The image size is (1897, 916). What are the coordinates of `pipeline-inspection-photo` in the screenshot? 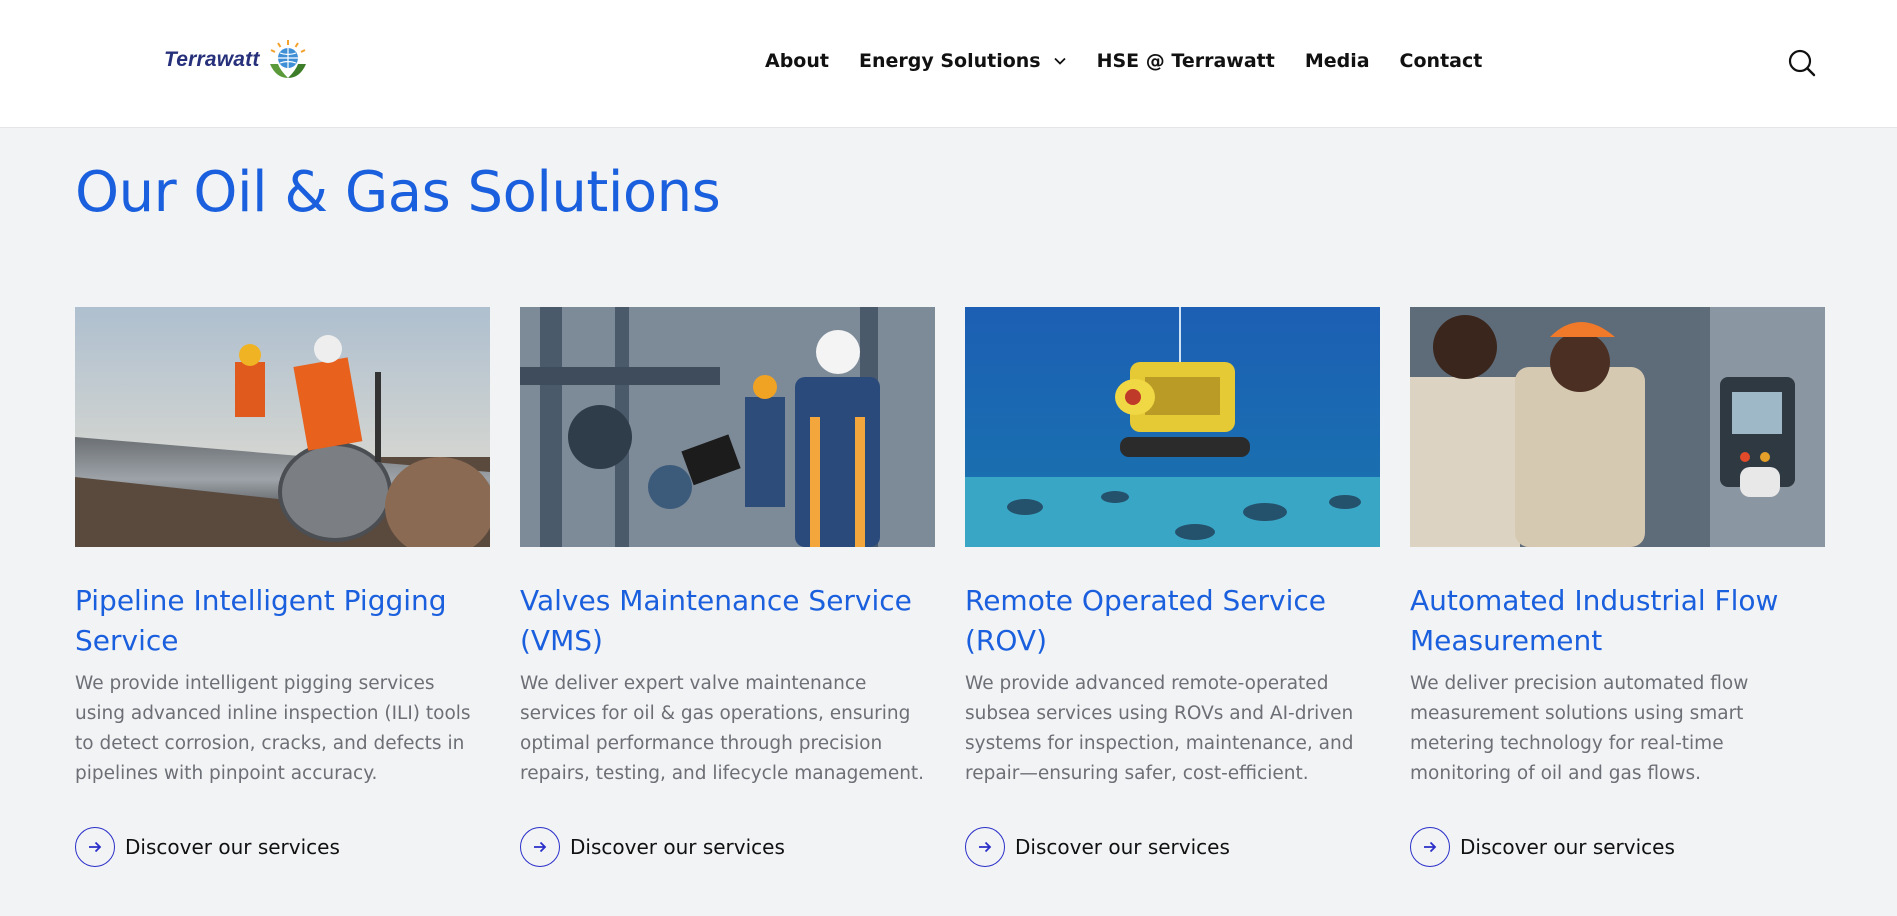 It's located at (282, 427).